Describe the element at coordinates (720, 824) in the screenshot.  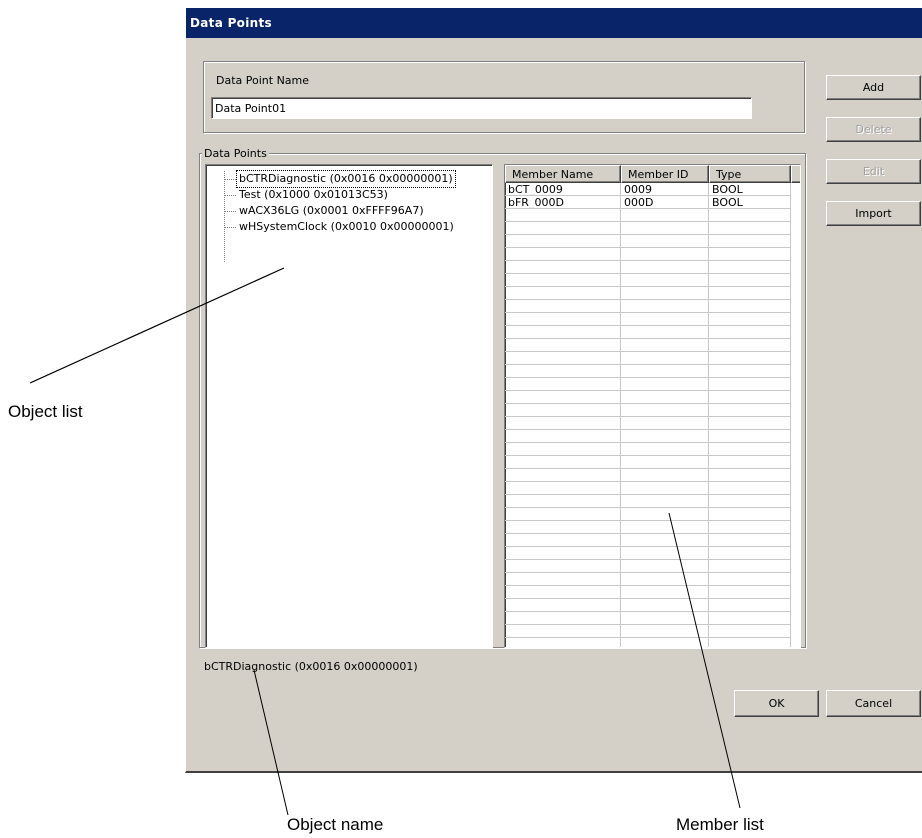
I see `member-list-annotation: Member list` at that location.